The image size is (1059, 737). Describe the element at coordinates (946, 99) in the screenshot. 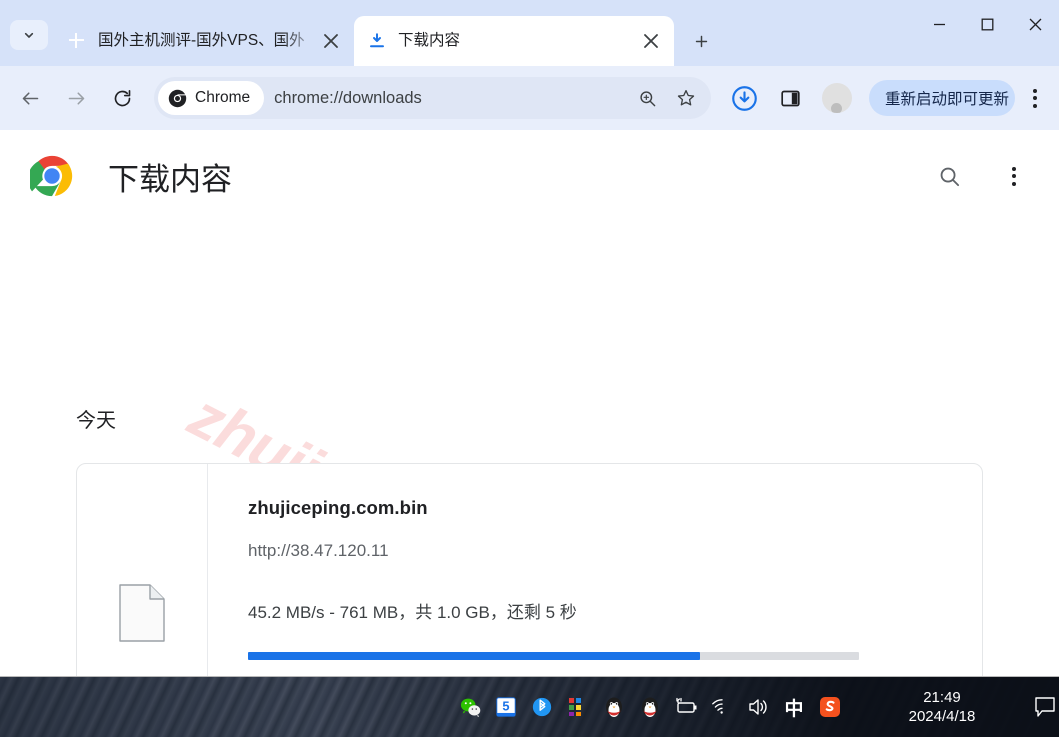

I see `update-button-label: 重新启动即可更新` at that location.